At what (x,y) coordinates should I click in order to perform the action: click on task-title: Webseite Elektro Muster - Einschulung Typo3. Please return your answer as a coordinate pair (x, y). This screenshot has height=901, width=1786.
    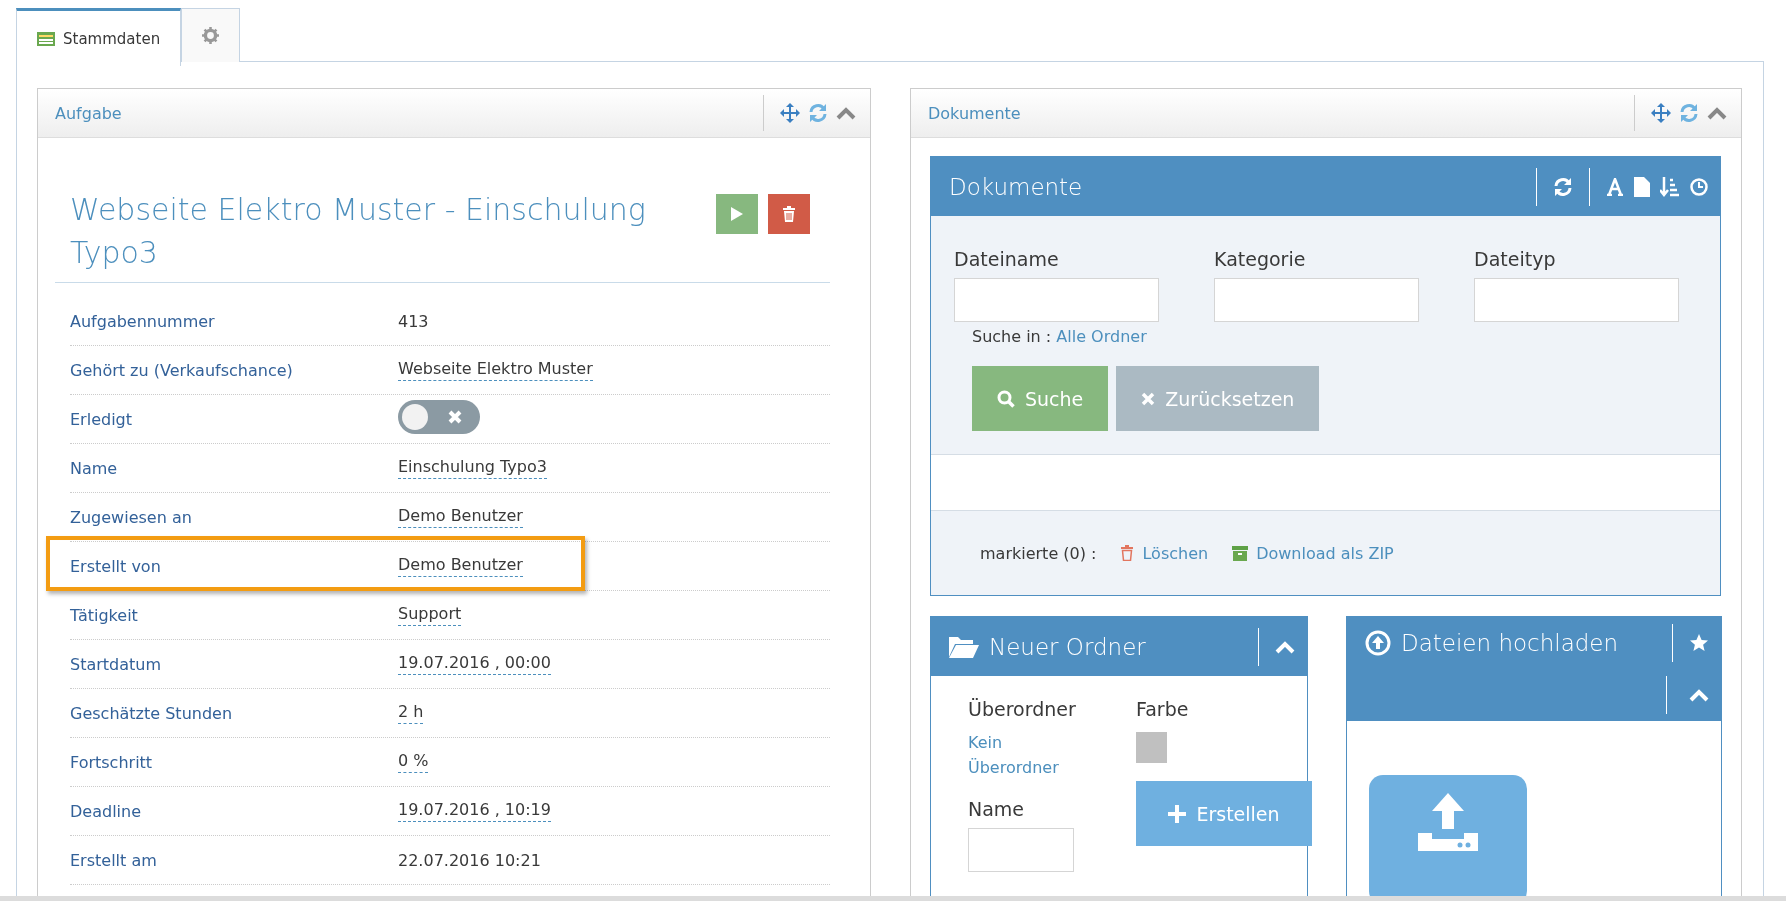
    Looking at the image, I should click on (358, 231).